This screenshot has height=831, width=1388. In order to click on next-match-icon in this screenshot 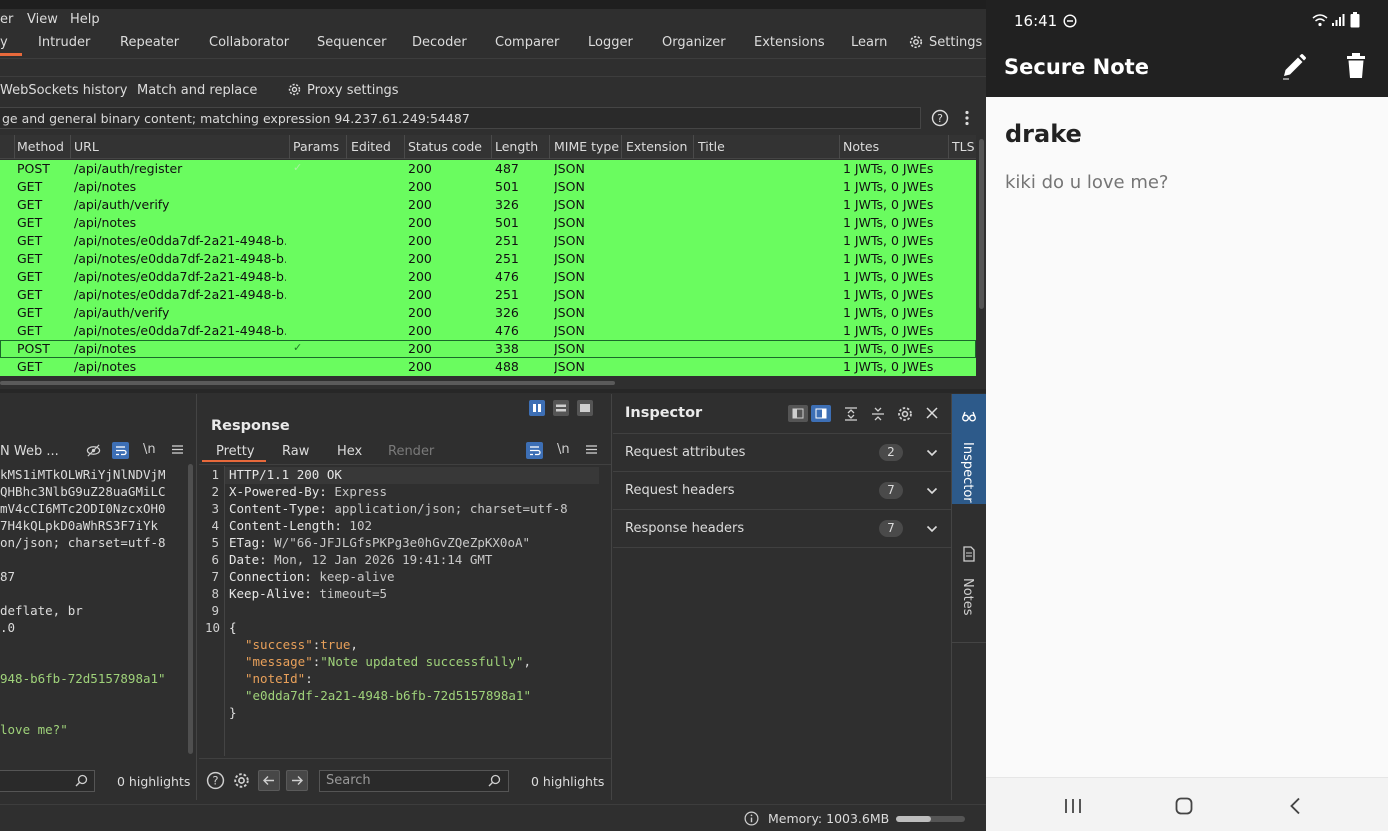, I will do `click(297, 780)`.